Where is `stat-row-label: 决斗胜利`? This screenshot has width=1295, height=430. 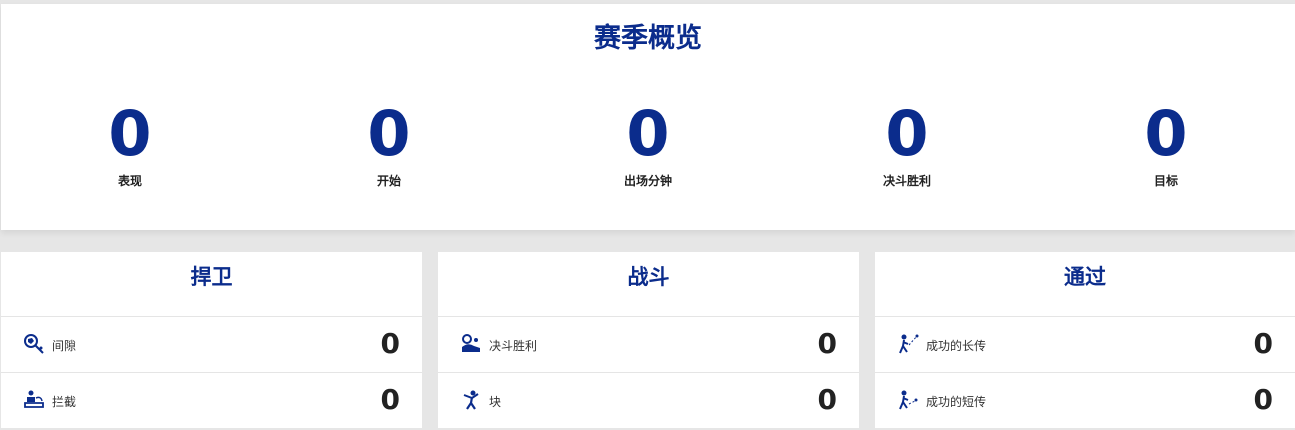 stat-row-label: 决斗胜利 is located at coordinates (513, 346).